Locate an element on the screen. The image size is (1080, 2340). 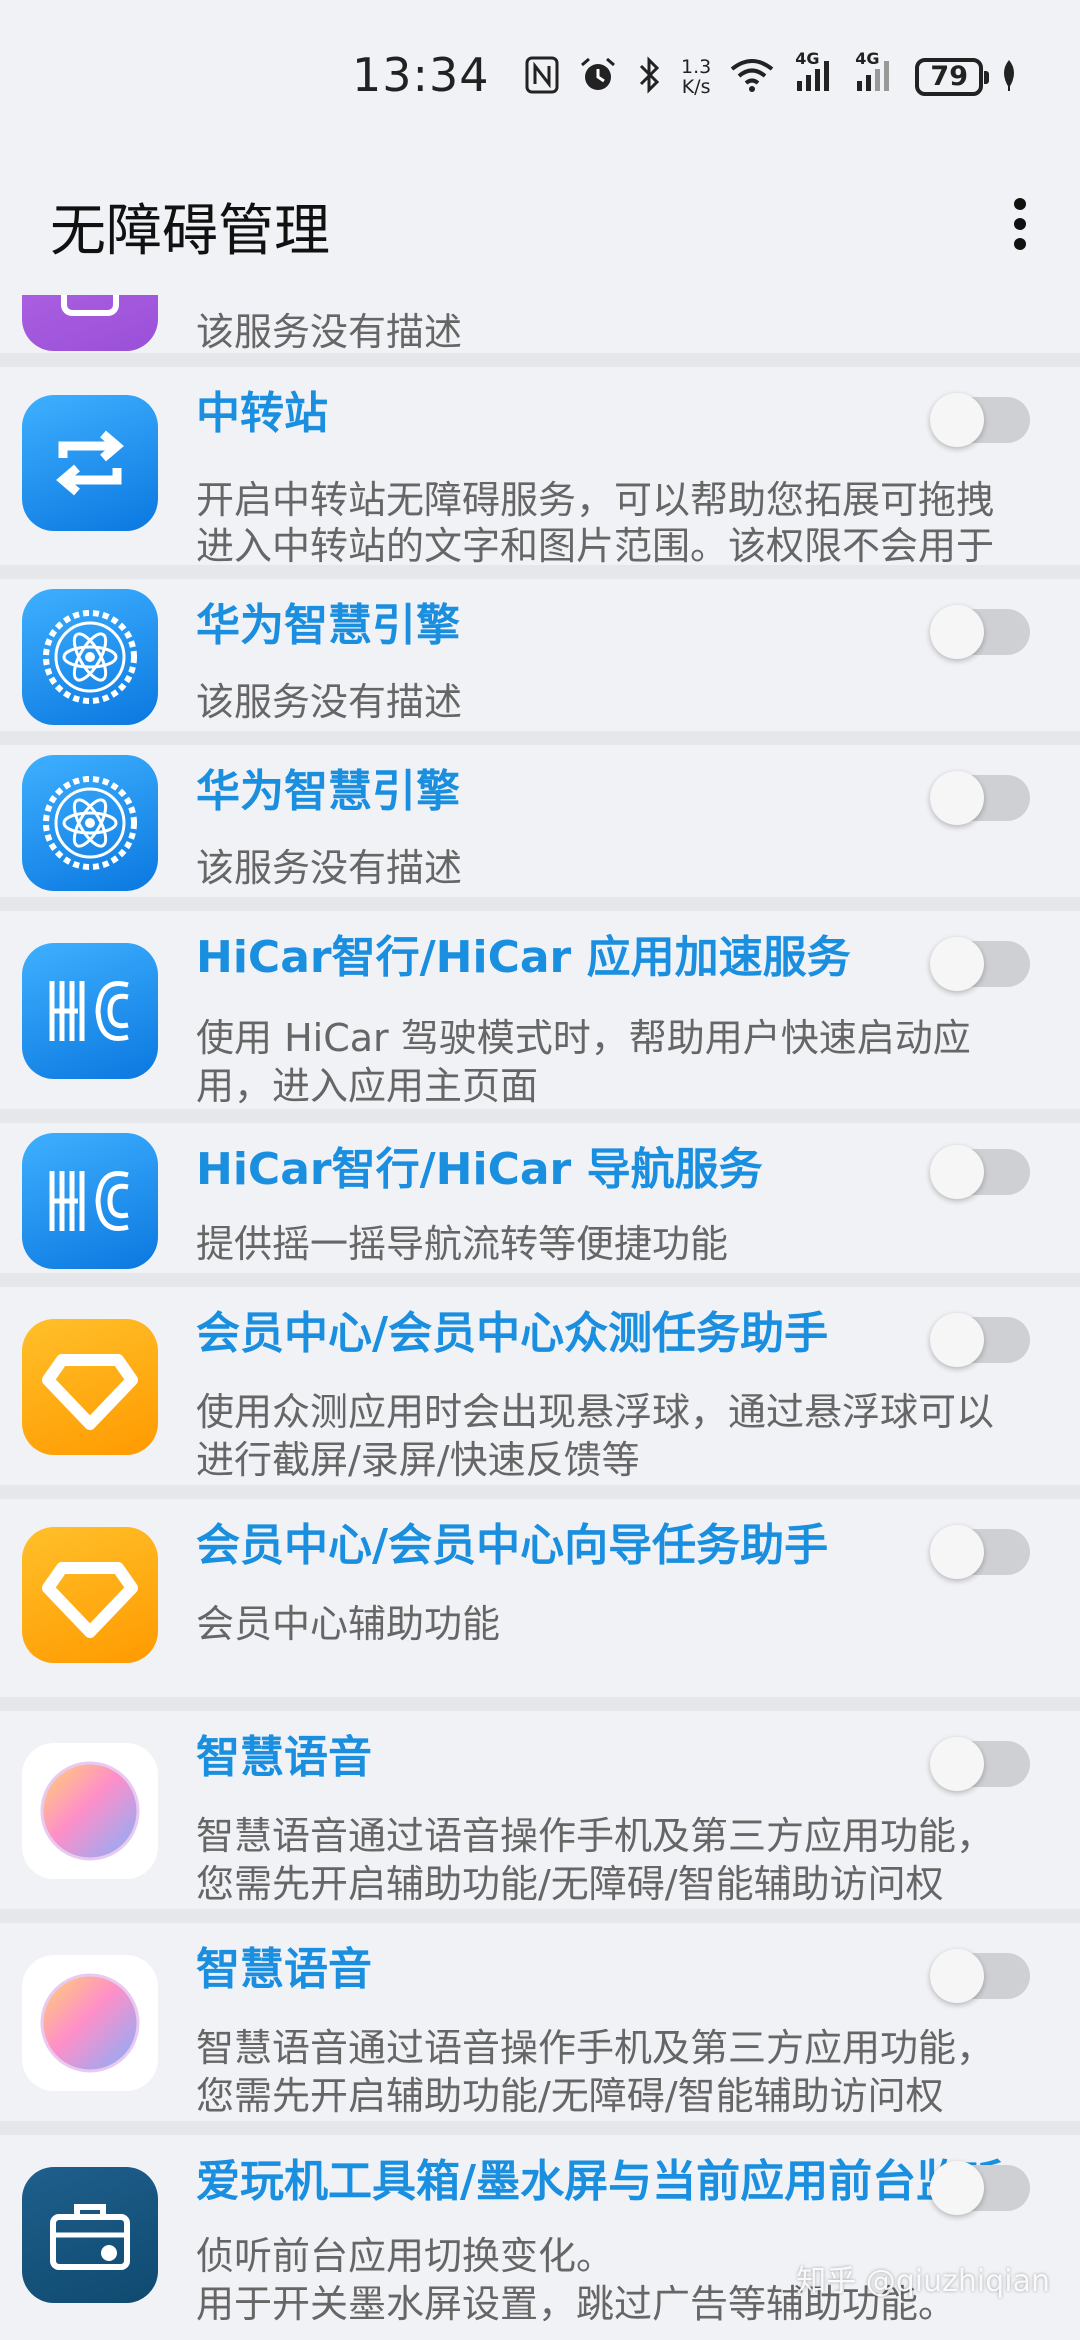
purple-app-icon is located at coordinates (90, 323).